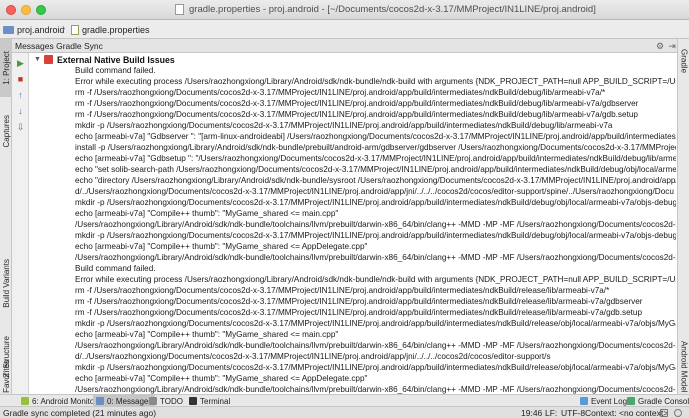 Image resolution: width=689 pixels, height=418 pixels. Describe the element at coordinates (41, 10) in the screenshot. I see `maximize-window-button` at that location.